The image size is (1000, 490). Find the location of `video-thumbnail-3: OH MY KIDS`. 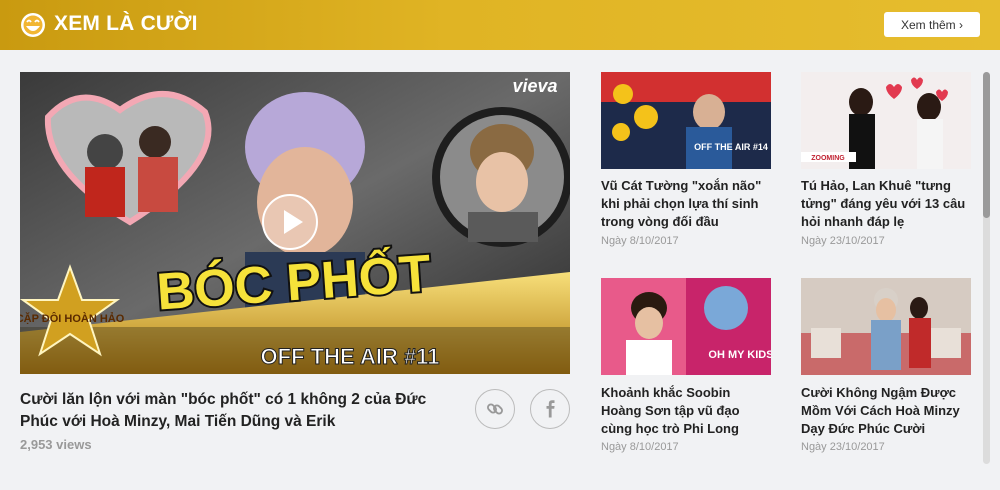

video-thumbnail-3: OH MY KIDS is located at coordinates (686, 326).